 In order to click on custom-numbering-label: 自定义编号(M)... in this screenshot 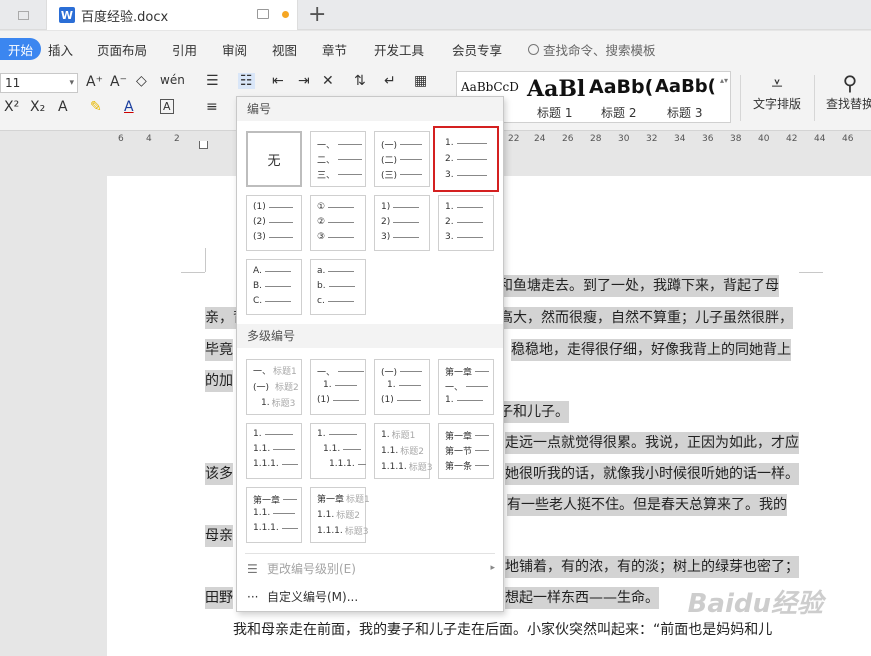, I will do `click(313, 597)`.